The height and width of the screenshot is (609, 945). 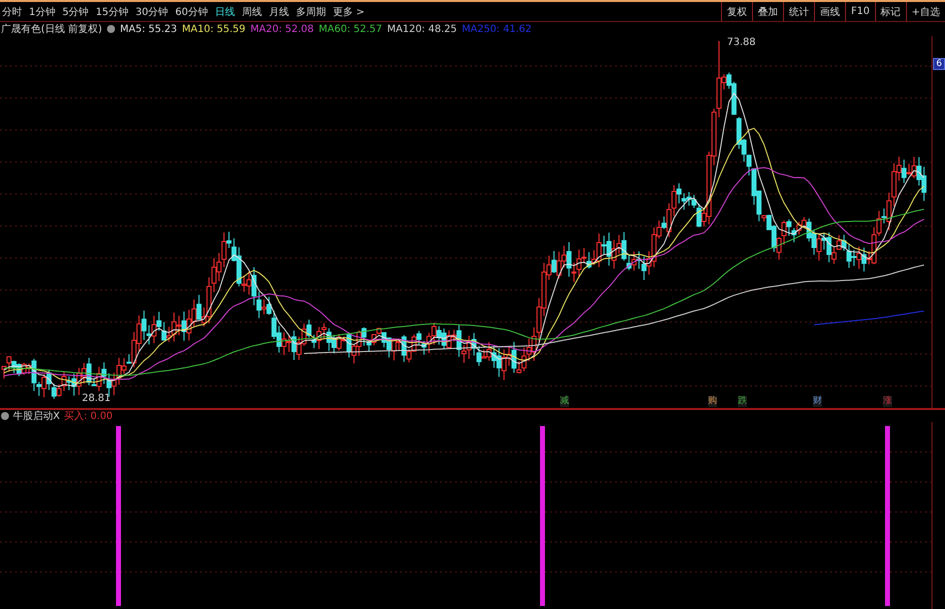 What do you see at coordinates (88, 416) in the screenshot?
I see `indicator-reading: 买入: 0.00` at bounding box center [88, 416].